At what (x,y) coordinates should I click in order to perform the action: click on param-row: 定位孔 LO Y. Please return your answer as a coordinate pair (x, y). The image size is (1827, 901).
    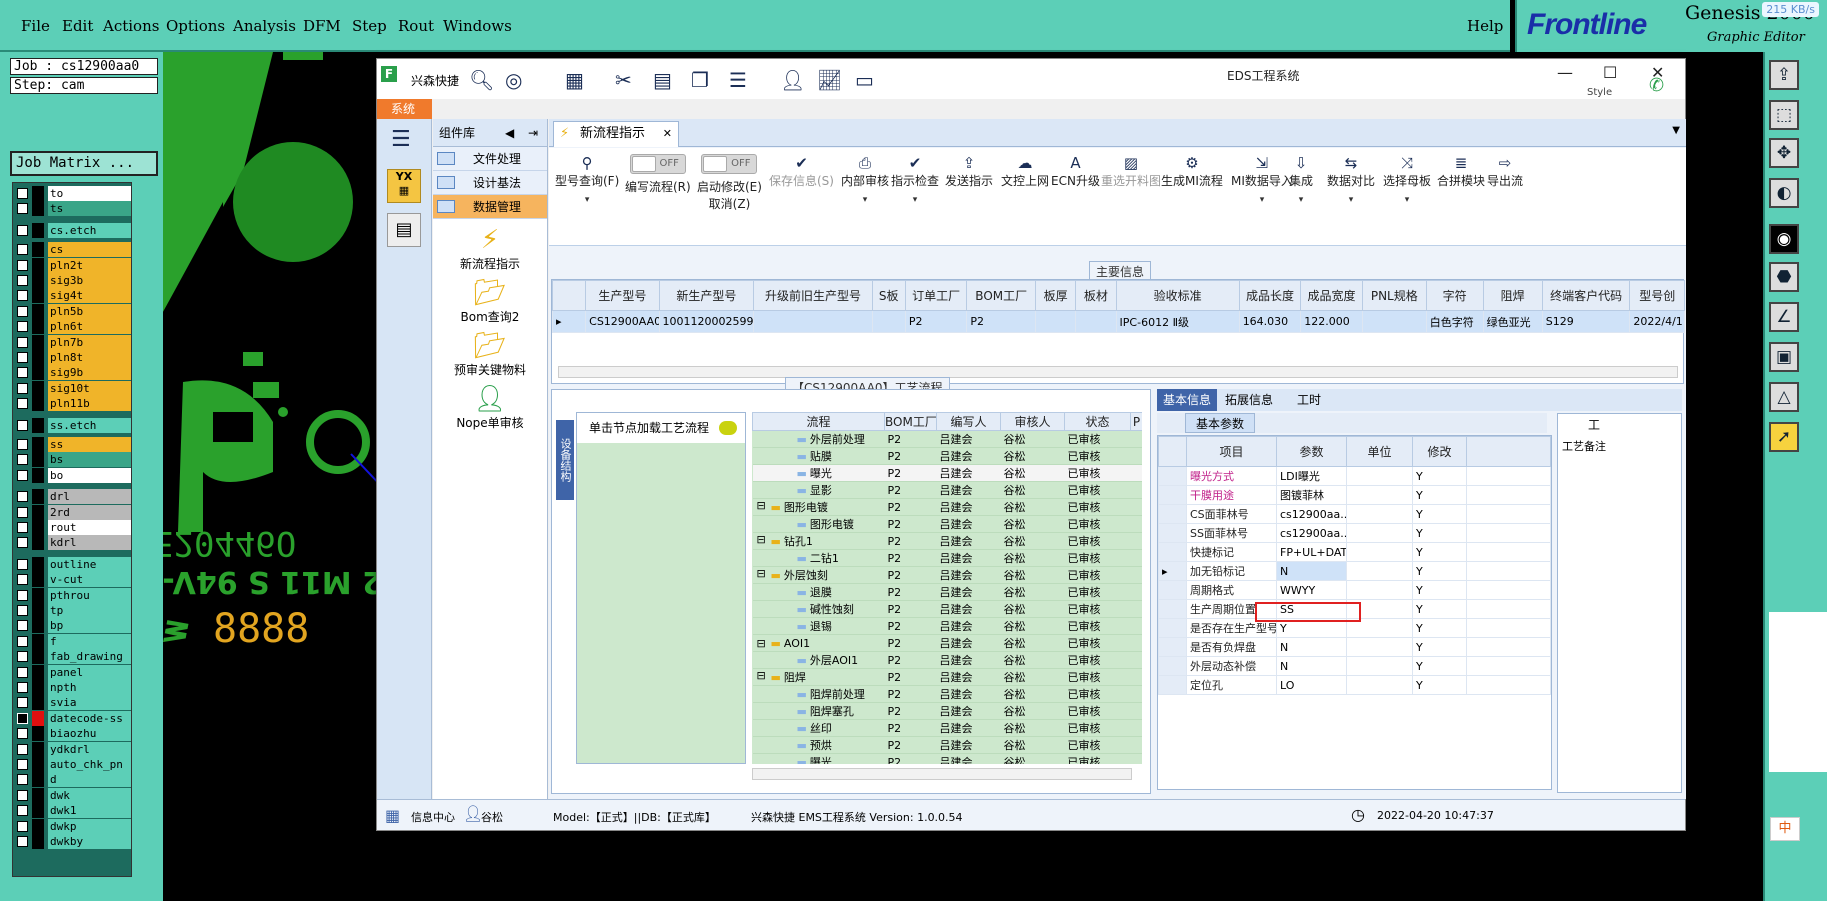
    Looking at the image, I should click on (1354, 685).